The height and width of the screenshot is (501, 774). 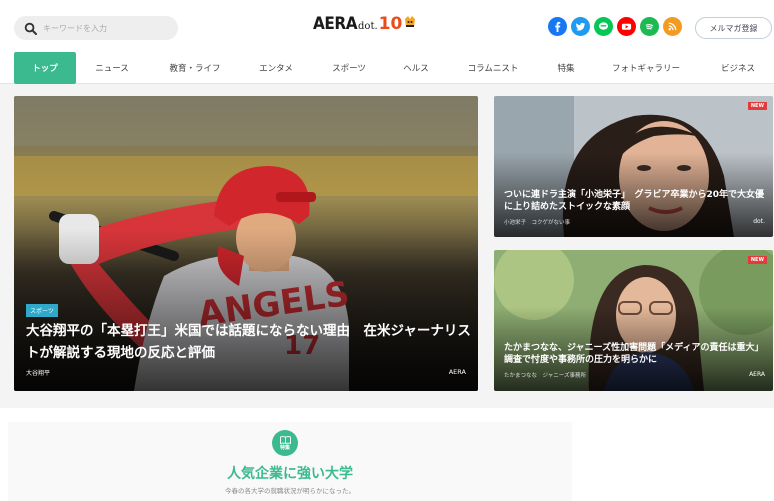 I want to click on tab-education-life: 教育・ライフ, so click(x=195, y=68).